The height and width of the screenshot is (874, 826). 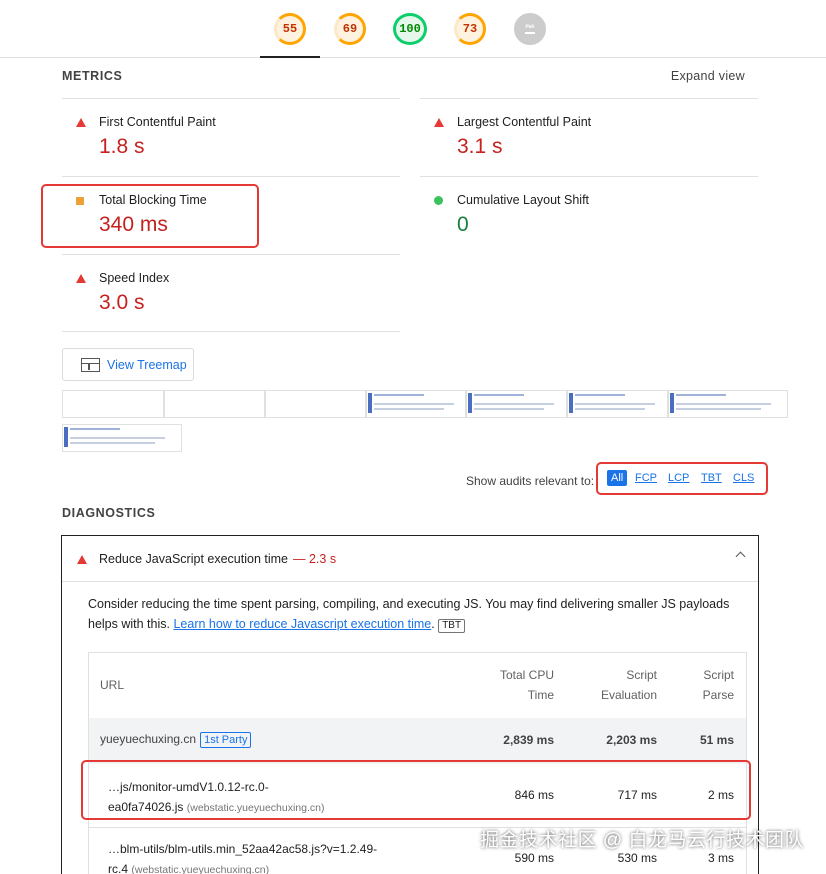 What do you see at coordinates (708, 76) in the screenshot?
I see `expand-view-button: Expand view` at bounding box center [708, 76].